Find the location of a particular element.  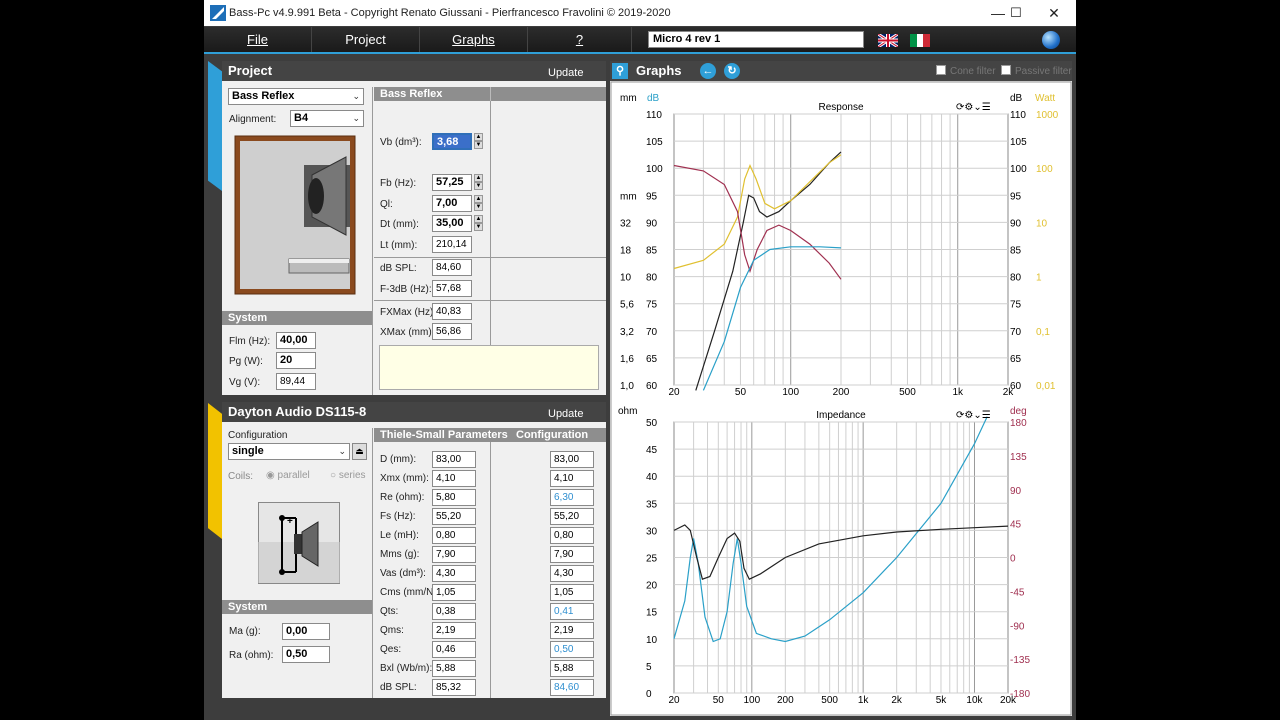

dt-spinner: ▲ ▼ is located at coordinates (478, 223).